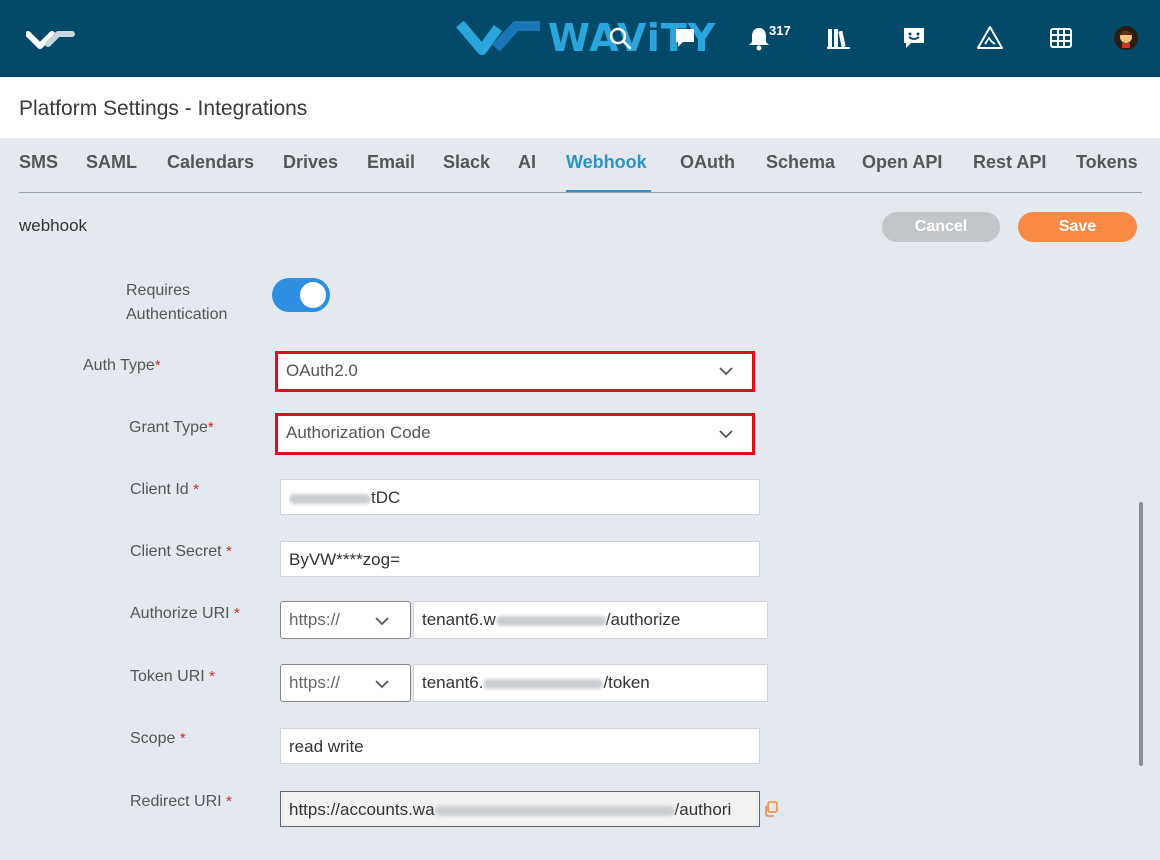 This screenshot has width=1160, height=860. Describe the element at coordinates (606, 162) in the screenshot. I see `tab-webhook: Webhook` at that location.